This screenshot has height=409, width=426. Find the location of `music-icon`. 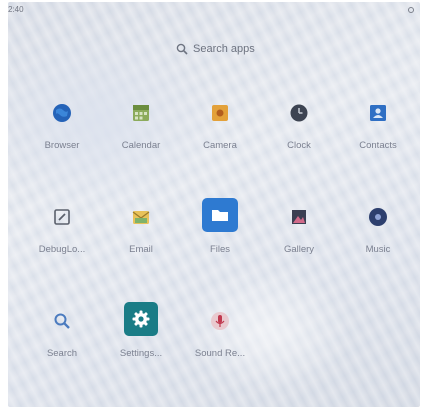

music-icon is located at coordinates (378, 217).